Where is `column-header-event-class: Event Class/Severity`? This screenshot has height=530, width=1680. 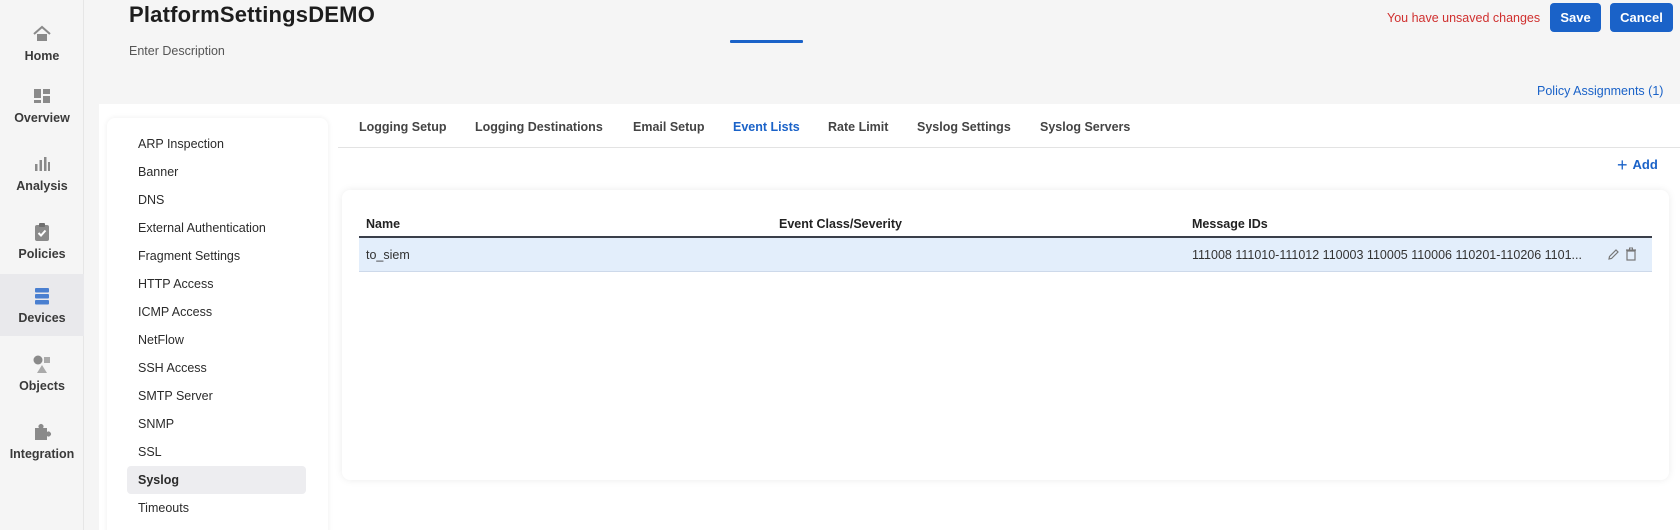 column-header-event-class: Event Class/Severity is located at coordinates (840, 224).